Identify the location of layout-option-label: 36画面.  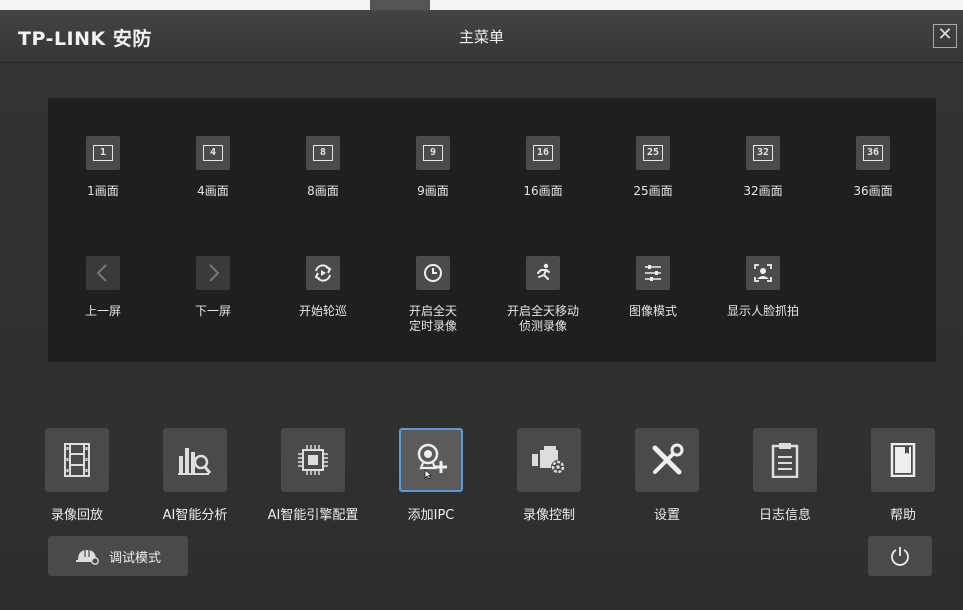
(873, 191).